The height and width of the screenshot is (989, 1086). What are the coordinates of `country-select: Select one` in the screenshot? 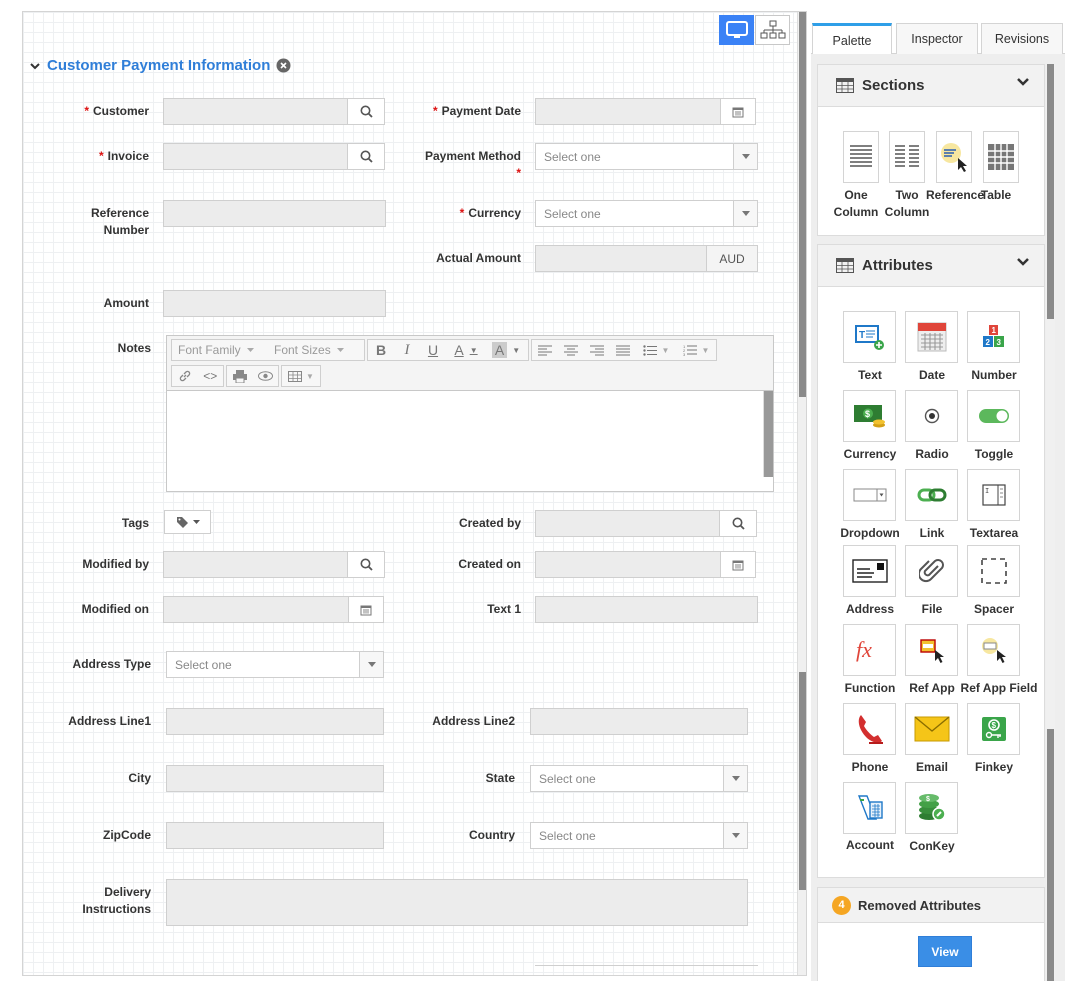 It's located at (639, 835).